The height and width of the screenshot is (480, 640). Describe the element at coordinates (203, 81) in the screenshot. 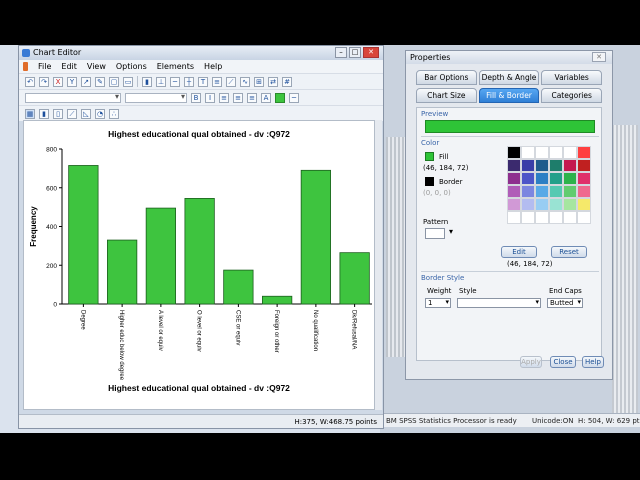

I see `textbox-icon: T` at that location.